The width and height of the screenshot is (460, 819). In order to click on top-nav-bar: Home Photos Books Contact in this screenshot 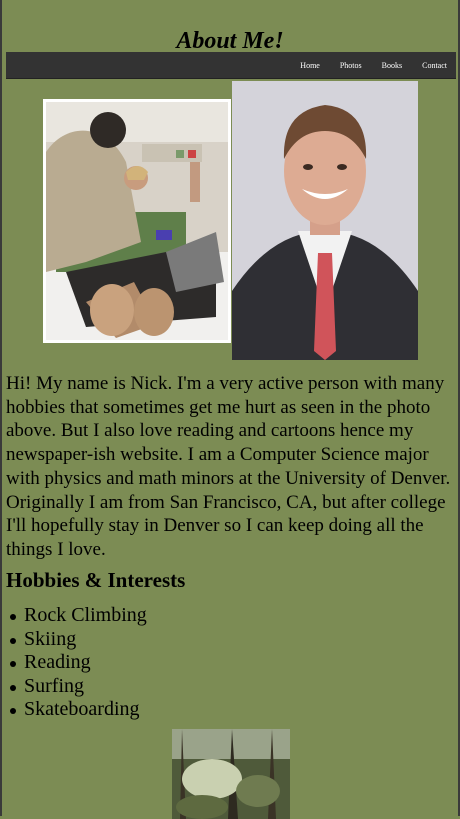, I will do `click(231, 65)`.